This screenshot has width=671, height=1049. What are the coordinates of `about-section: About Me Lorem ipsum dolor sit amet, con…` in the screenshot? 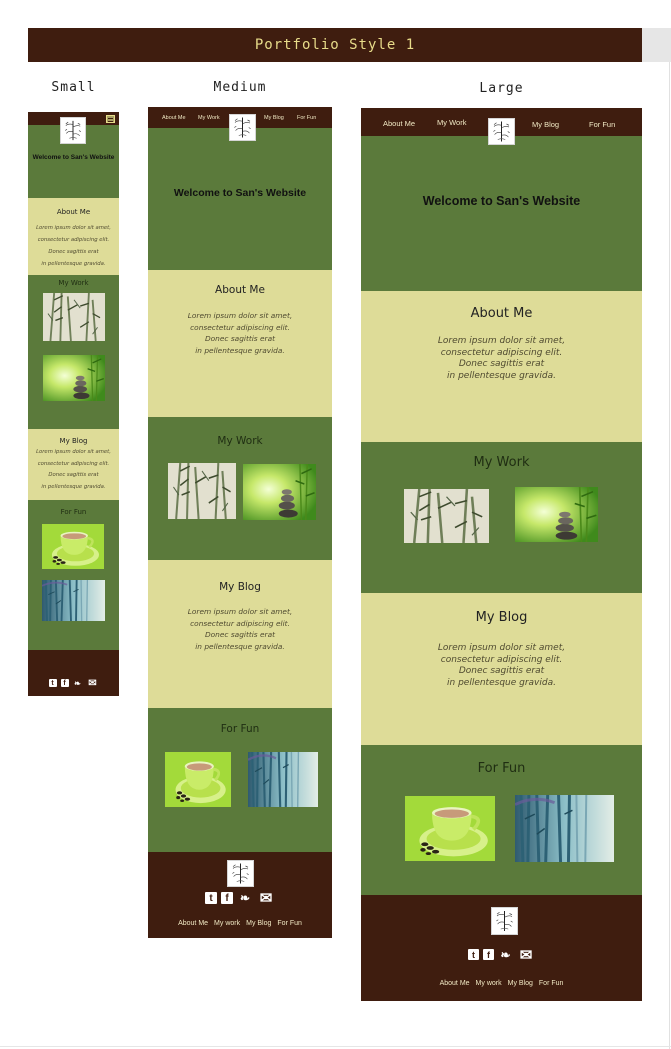 It's located at (501, 366).